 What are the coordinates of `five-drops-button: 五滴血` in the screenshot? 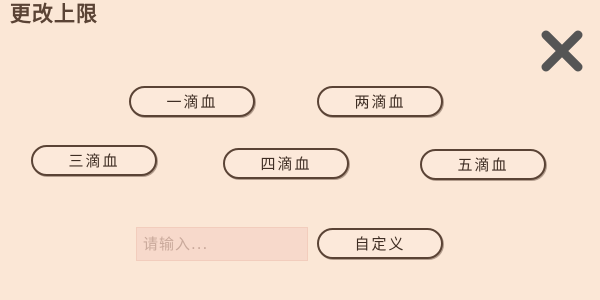 It's located at (483, 164).